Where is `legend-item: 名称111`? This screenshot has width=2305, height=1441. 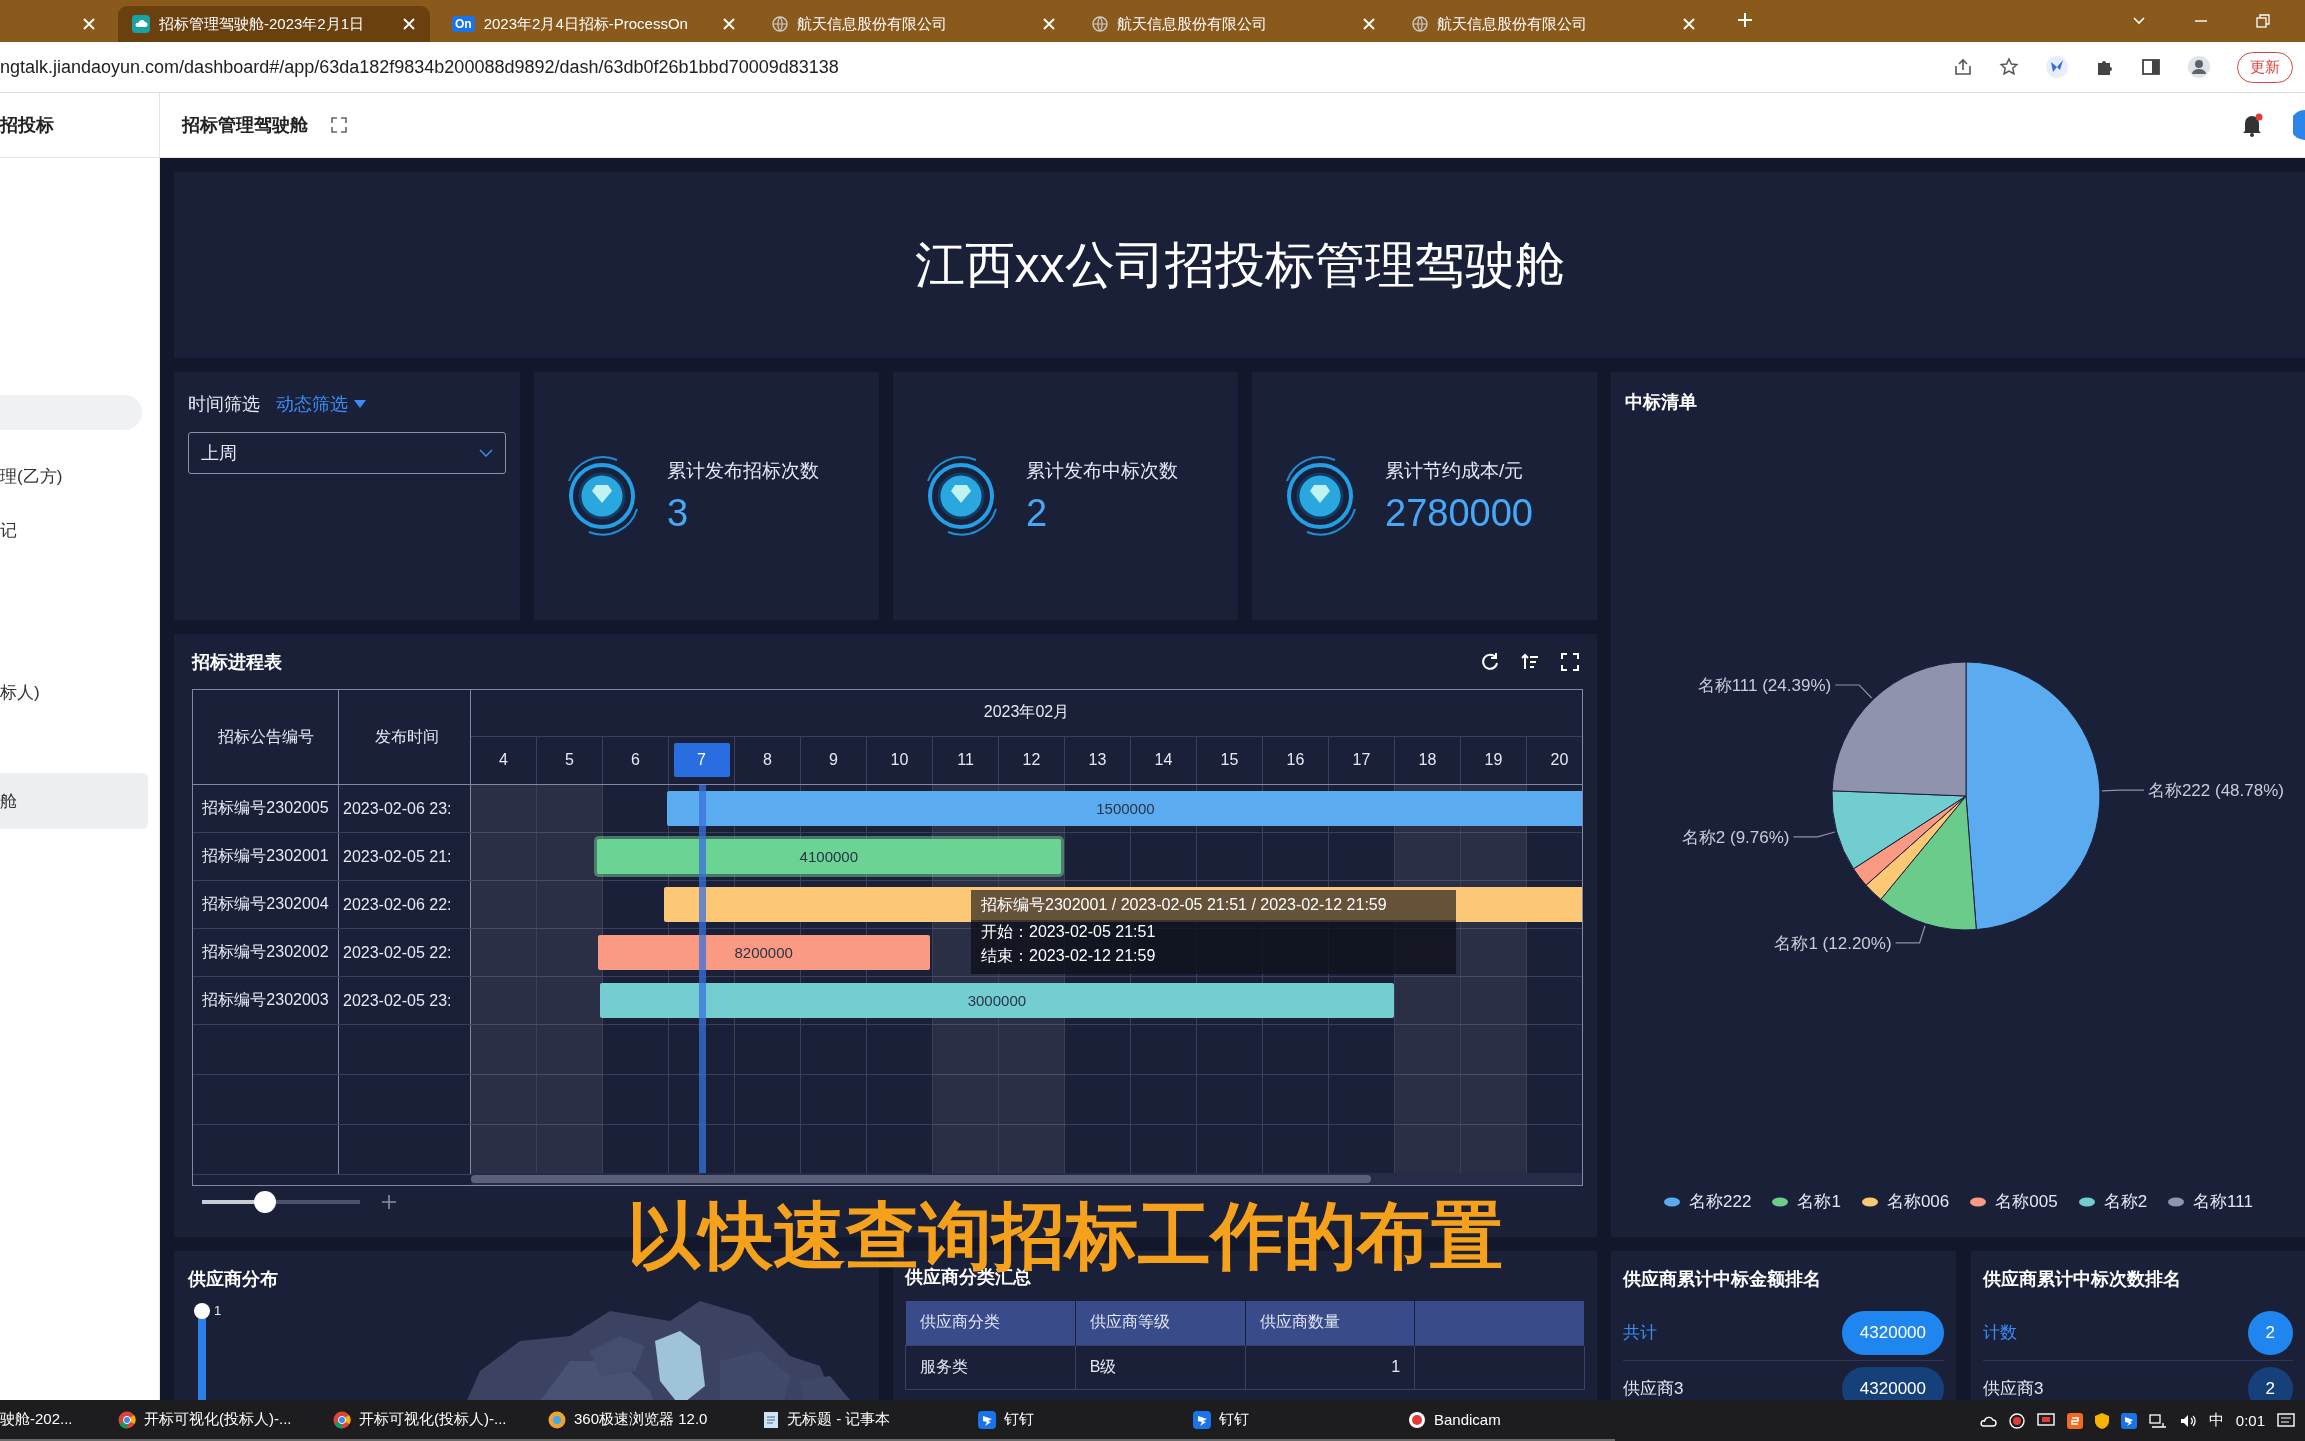
legend-item: 名称111 is located at coordinates (2210, 1201).